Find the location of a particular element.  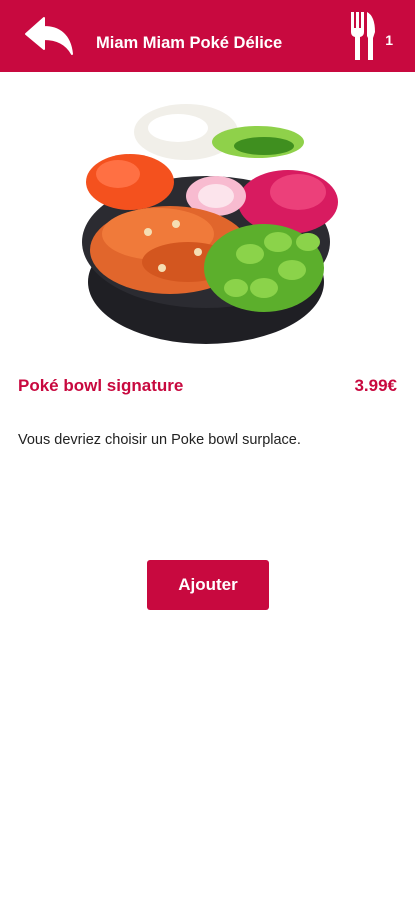

app-header: Miam Miam Poké Délice 1 is located at coordinates (207, 36).